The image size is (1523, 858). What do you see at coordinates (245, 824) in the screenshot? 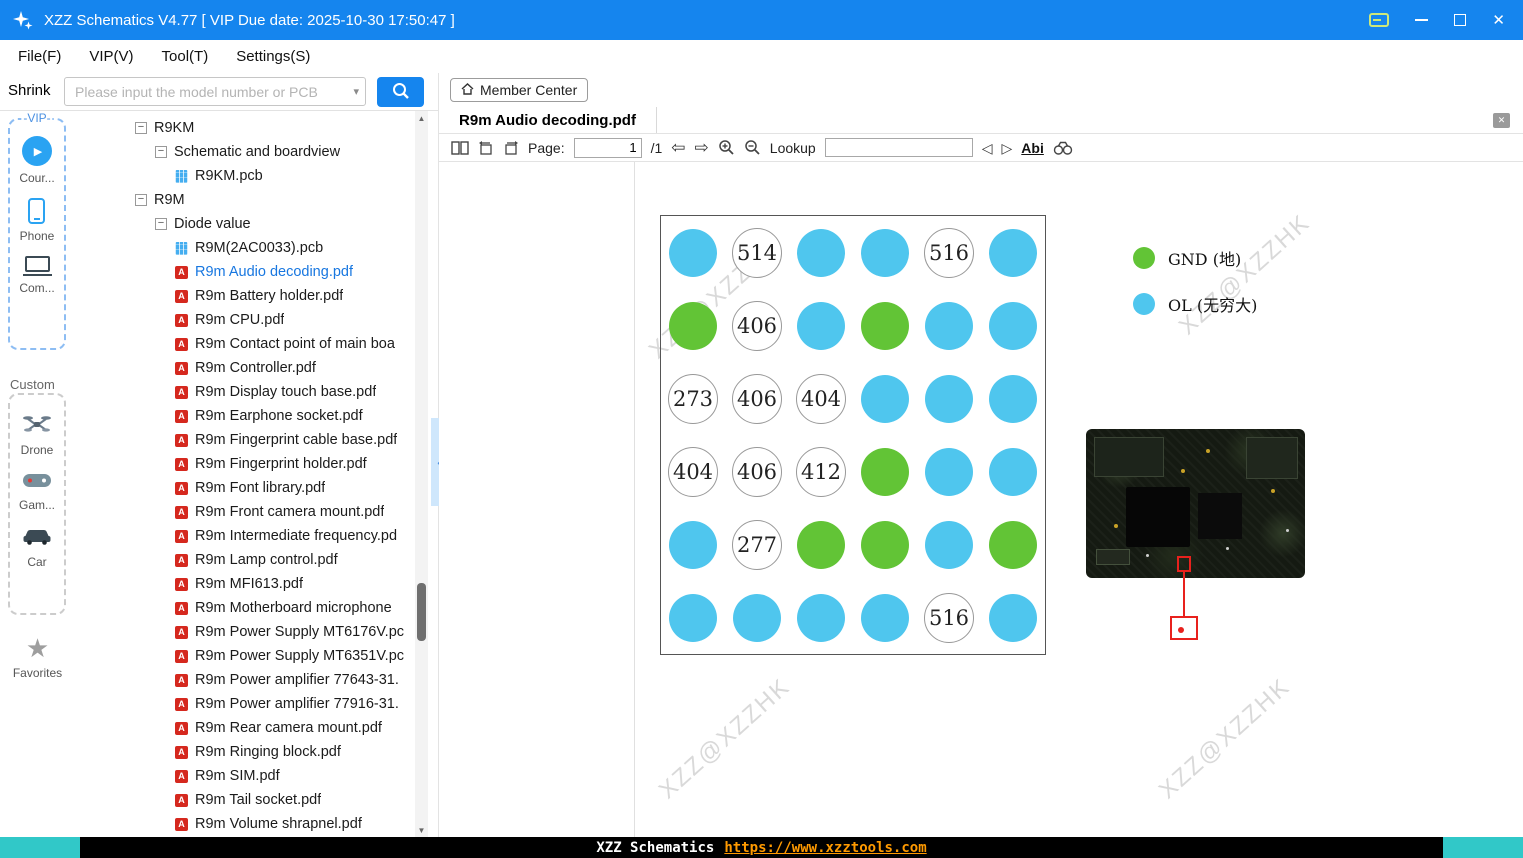
I see `tree-item: A R9m Volume shrapnel.pdf` at bounding box center [245, 824].